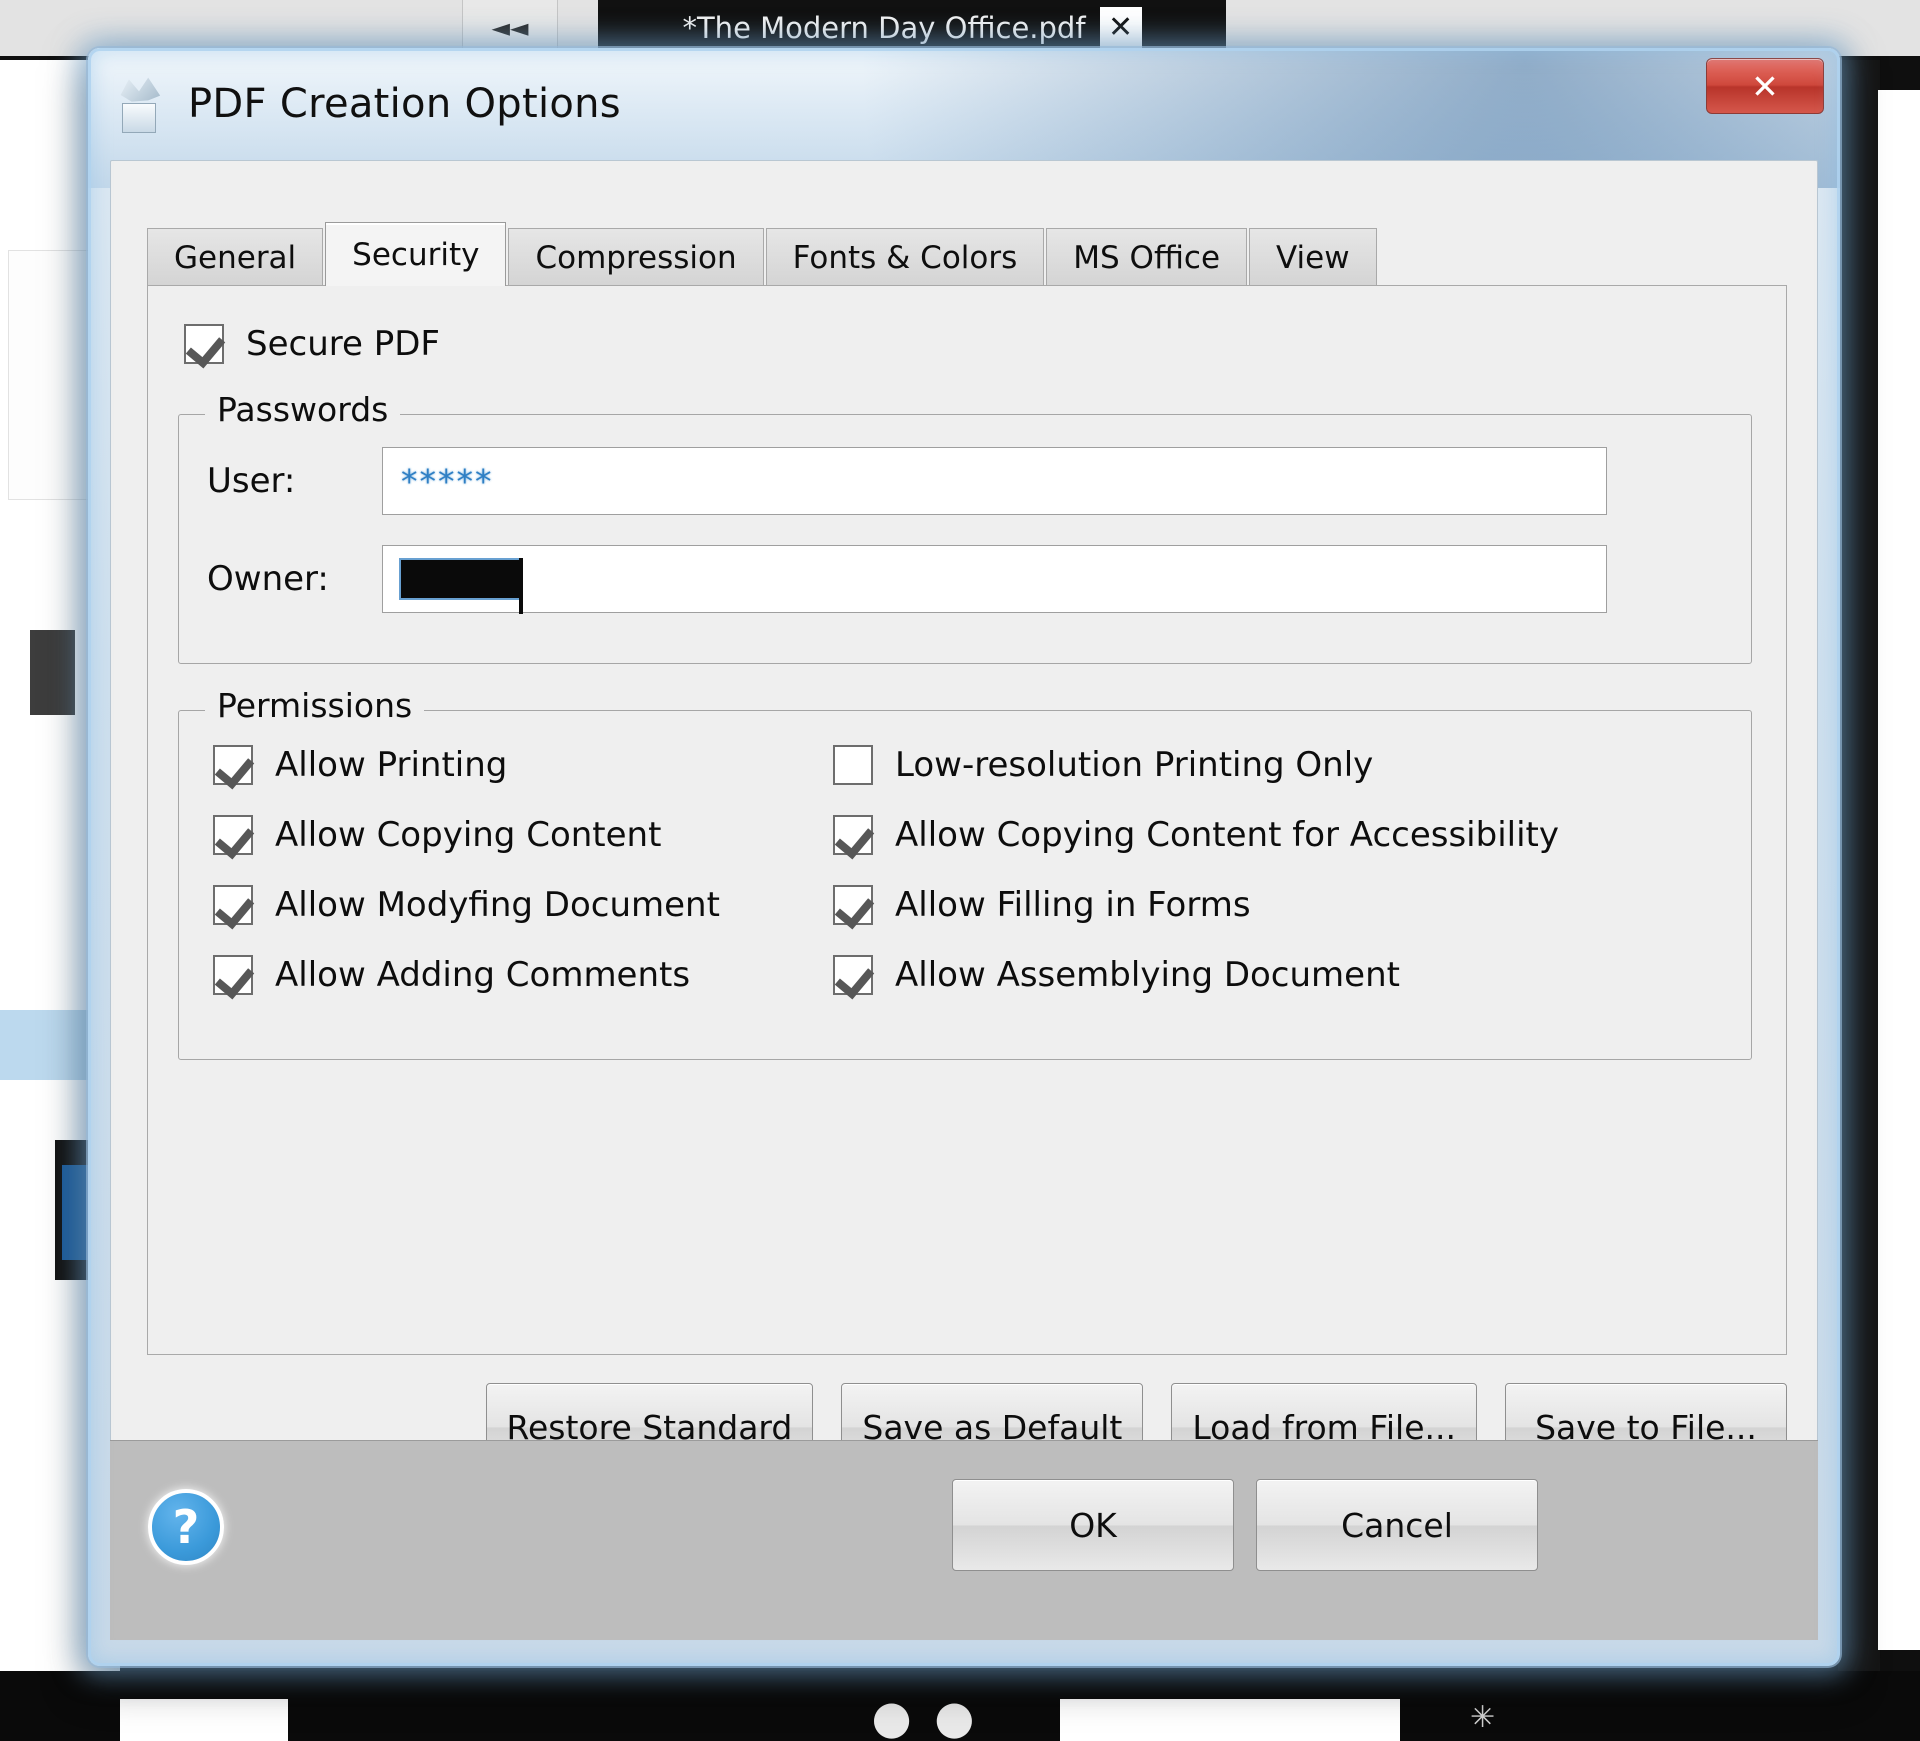 Image resolution: width=1920 pixels, height=1741 pixels. Describe the element at coordinates (964, 104) in the screenshot. I see `dialog-titlebar: PDF Creation Options` at that location.